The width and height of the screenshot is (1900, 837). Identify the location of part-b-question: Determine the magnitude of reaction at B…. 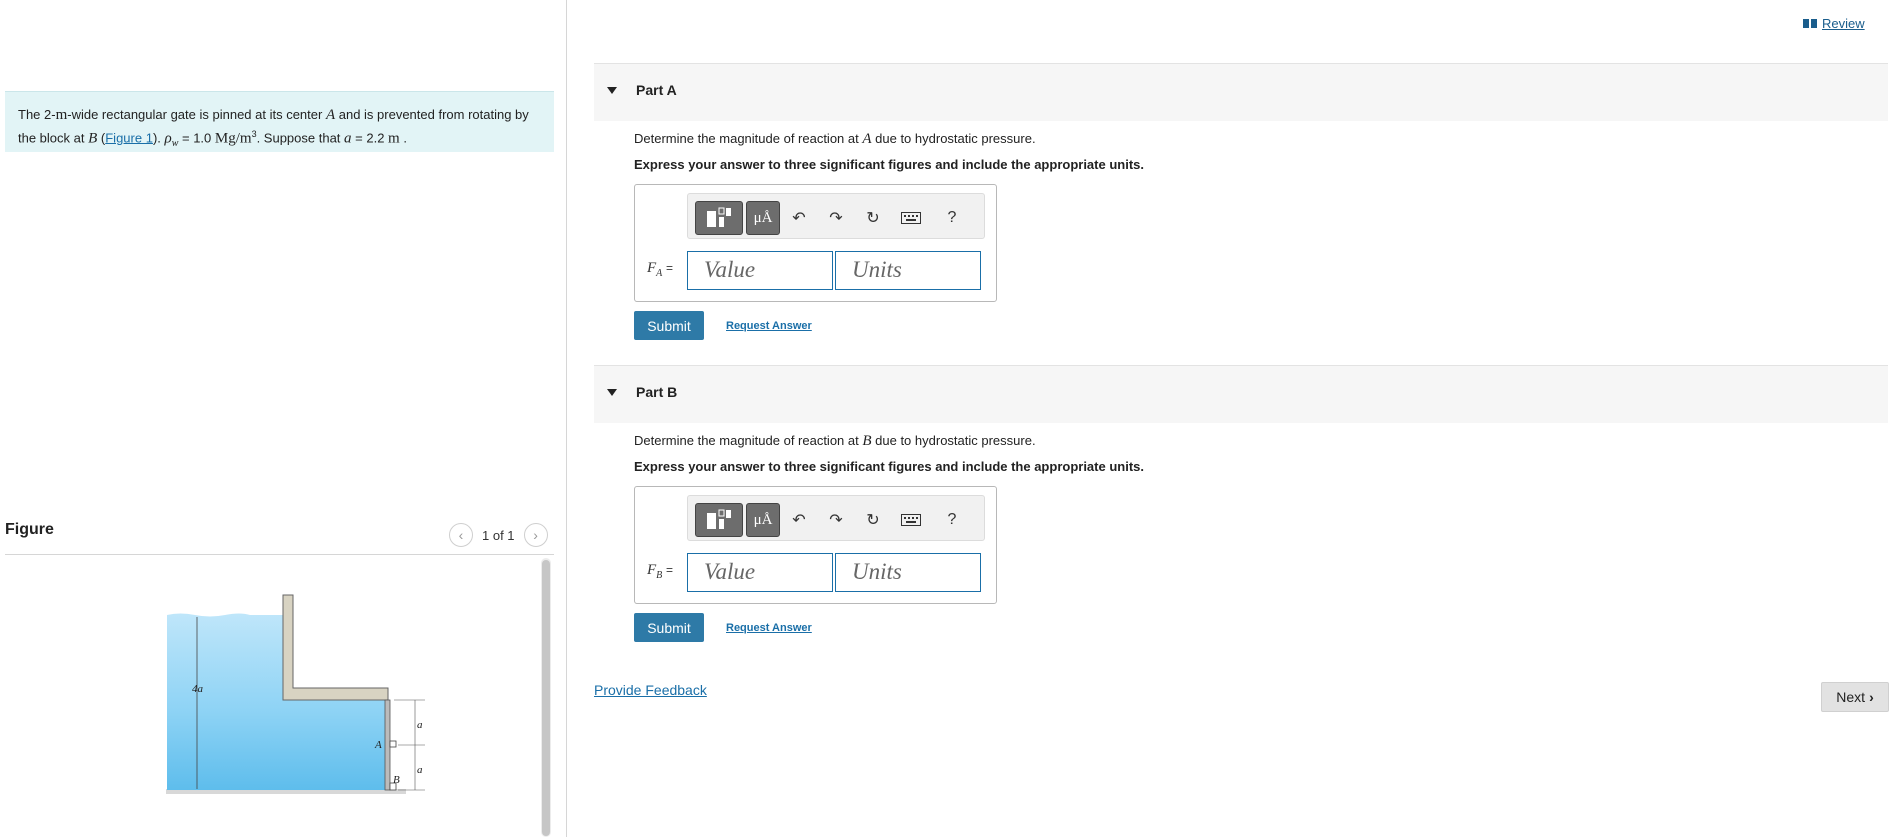
(835, 441).